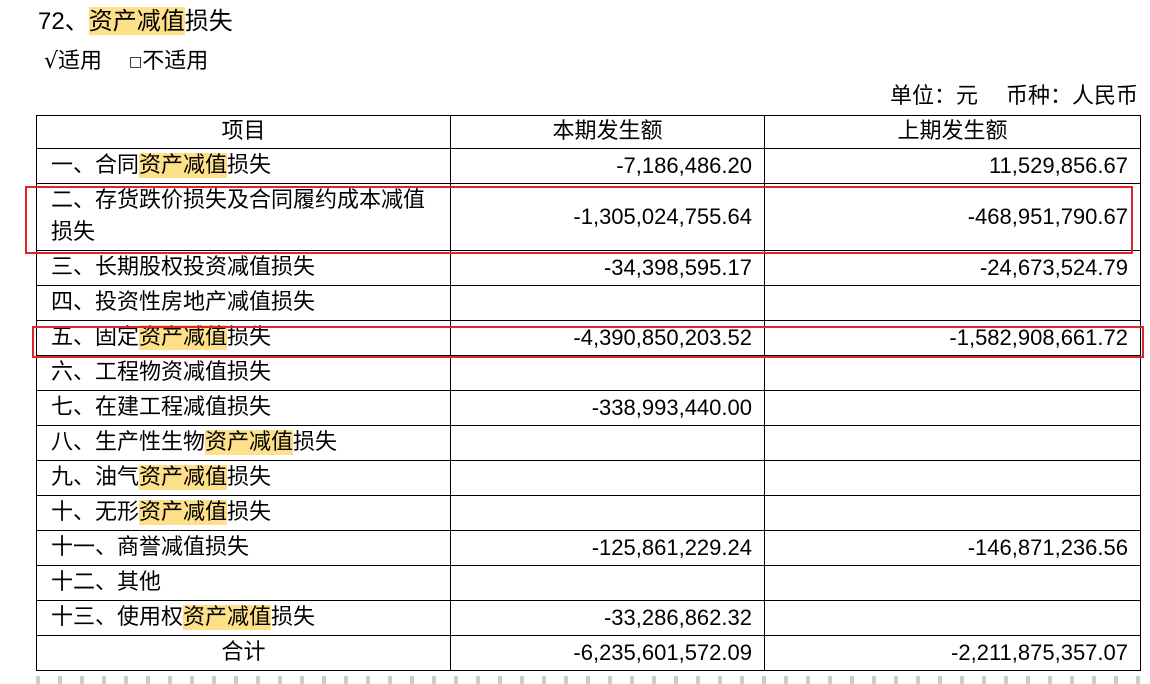 This screenshot has height=684, width=1150. Describe the element at coordinates (607, 338) in the screenshot. I see `row-current-value: -4,390,850,203.52` at that location.